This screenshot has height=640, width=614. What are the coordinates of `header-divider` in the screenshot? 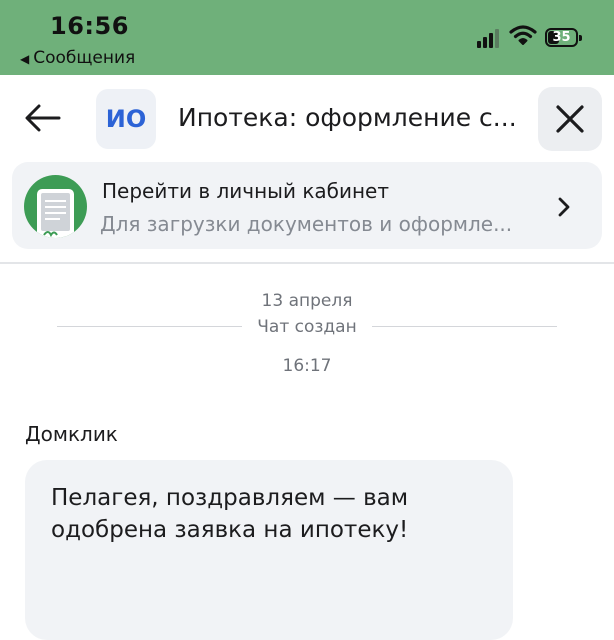 It's located at (307, 263).